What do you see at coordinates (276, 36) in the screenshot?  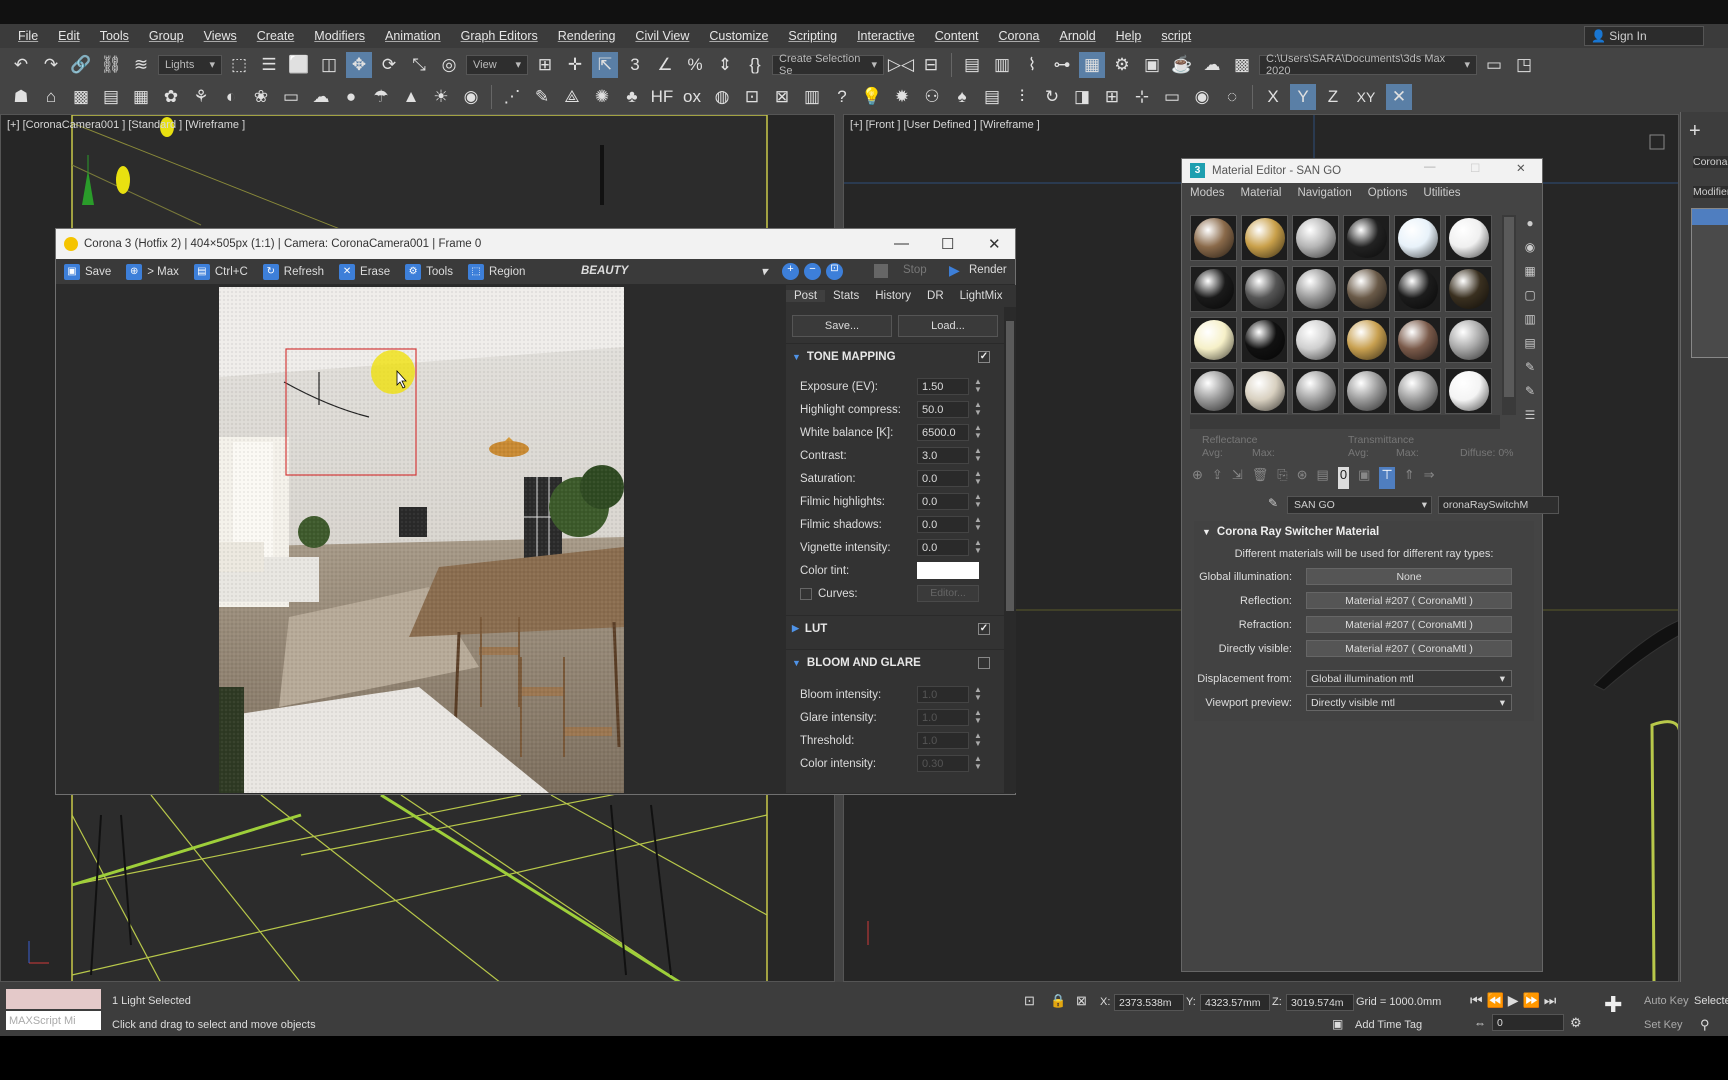 I see `menu-create: Create` at bounding box center [276, 36].